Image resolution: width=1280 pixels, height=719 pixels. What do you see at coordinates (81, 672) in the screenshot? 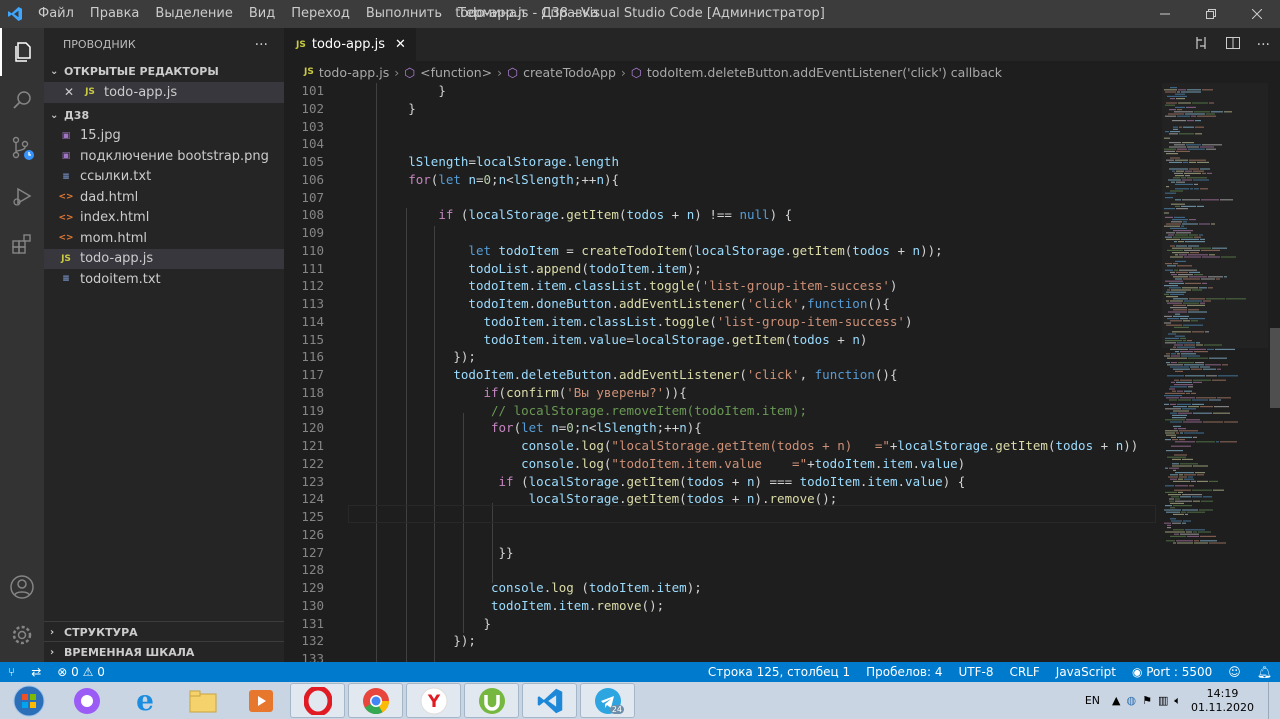
I see `problems-indicator: ⊗ 0 ⚠ 0` at bounding box center [81, 672].